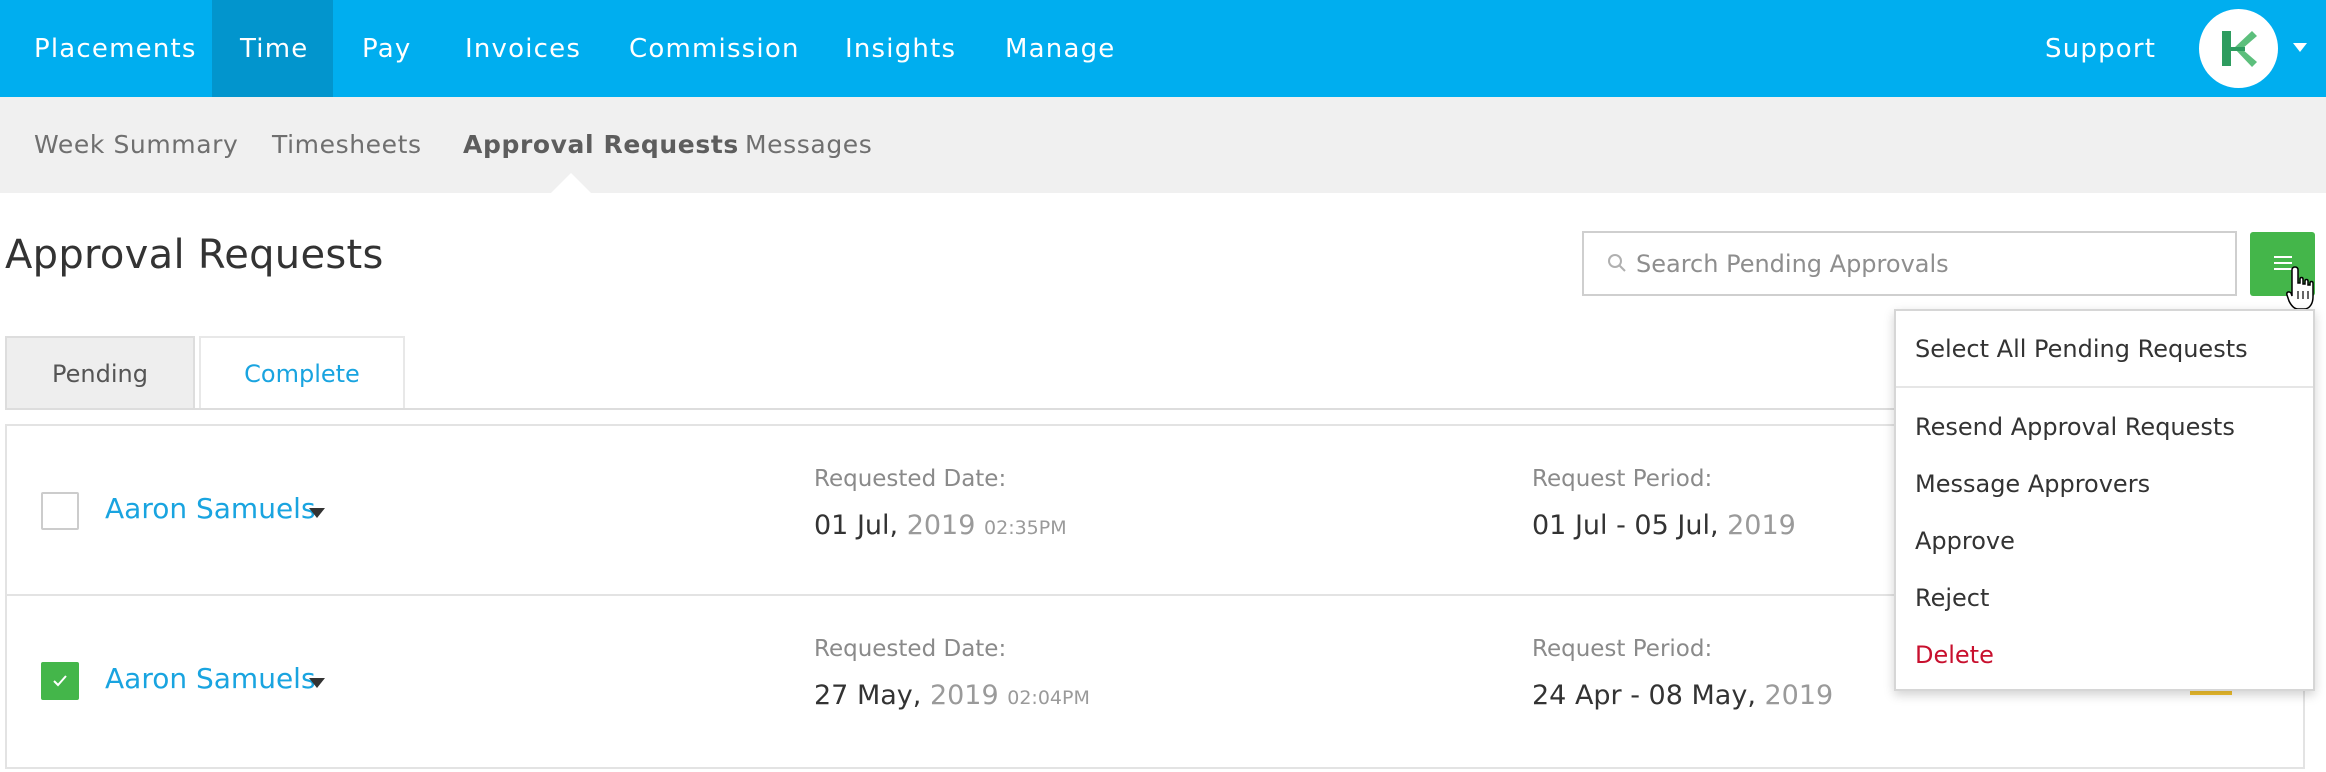 This screenshot has height=772, width=2326. Describe the element at coordinates (940, 525) in the screenshot. I see `requested-date-value: 01 Jul, 2019 02:35PM` at that location.